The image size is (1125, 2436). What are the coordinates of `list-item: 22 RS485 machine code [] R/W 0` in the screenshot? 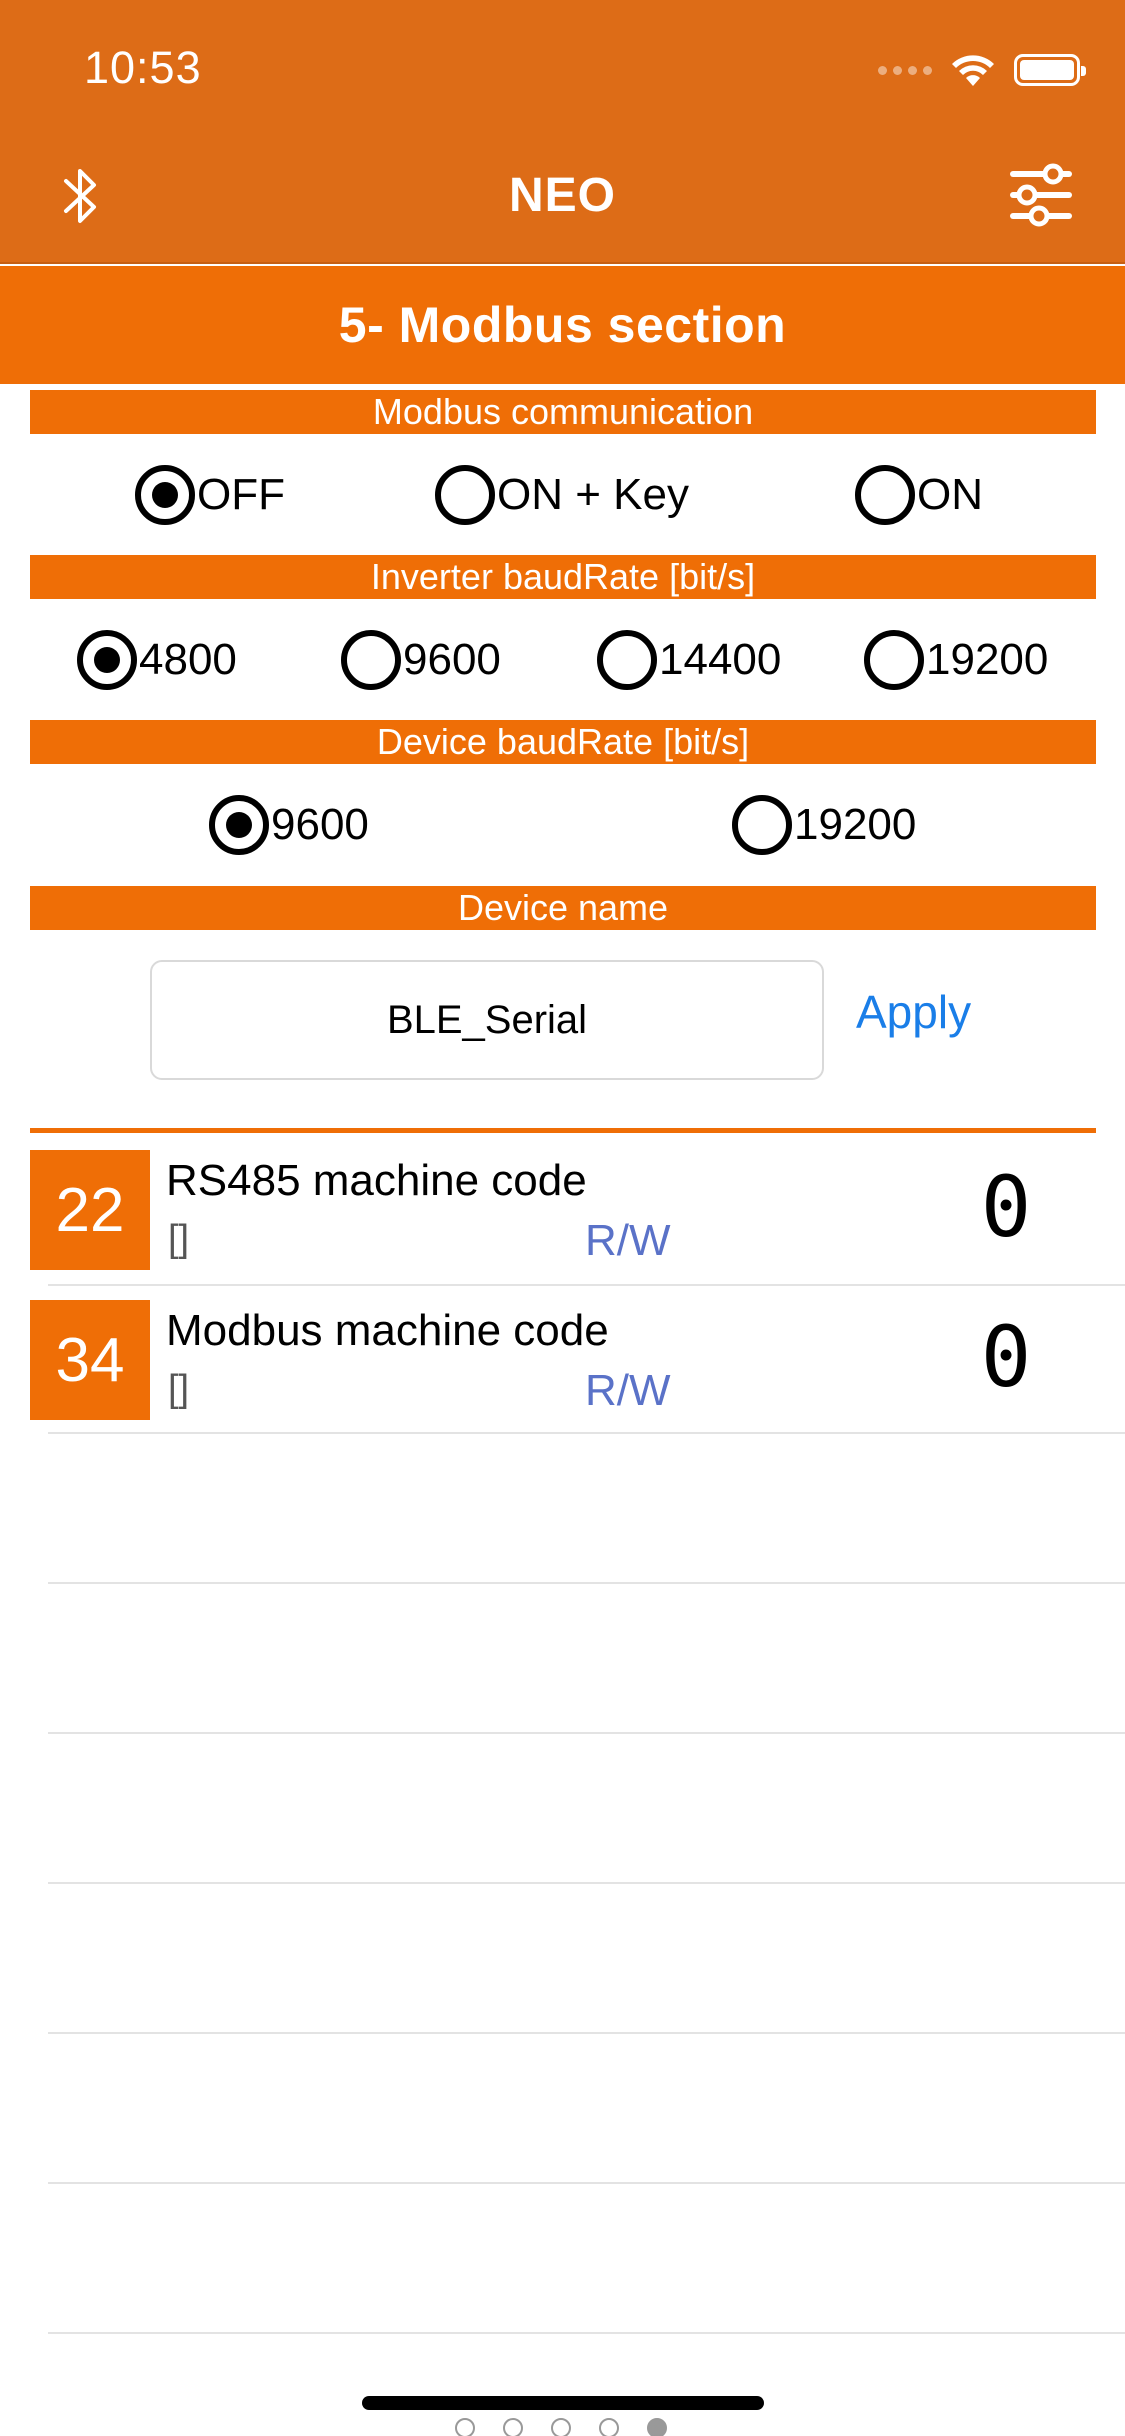 It's located at (577, 1211).